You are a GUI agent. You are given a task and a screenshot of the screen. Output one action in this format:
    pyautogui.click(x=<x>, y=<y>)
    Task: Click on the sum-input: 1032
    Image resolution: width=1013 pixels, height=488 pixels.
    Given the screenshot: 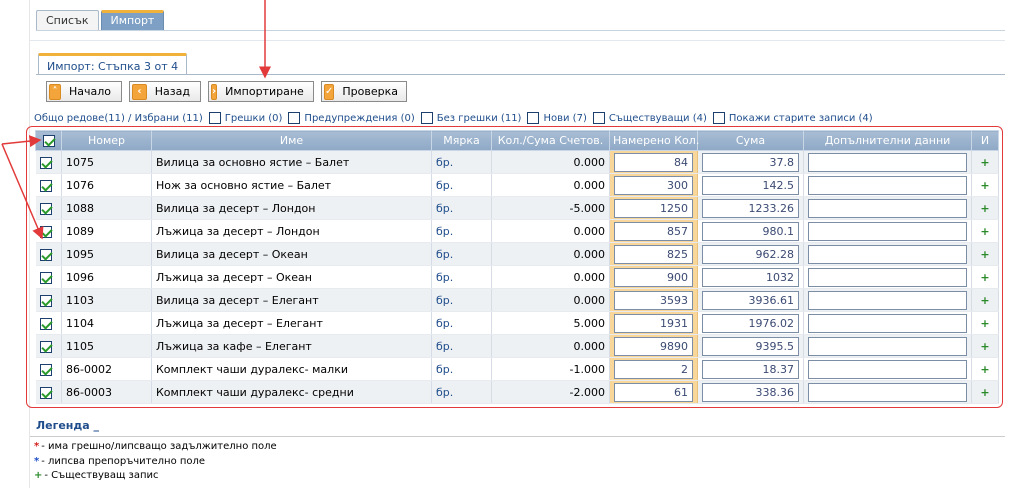 What is the action you would take?
    pyautogui.click(x=750, y=277)
    